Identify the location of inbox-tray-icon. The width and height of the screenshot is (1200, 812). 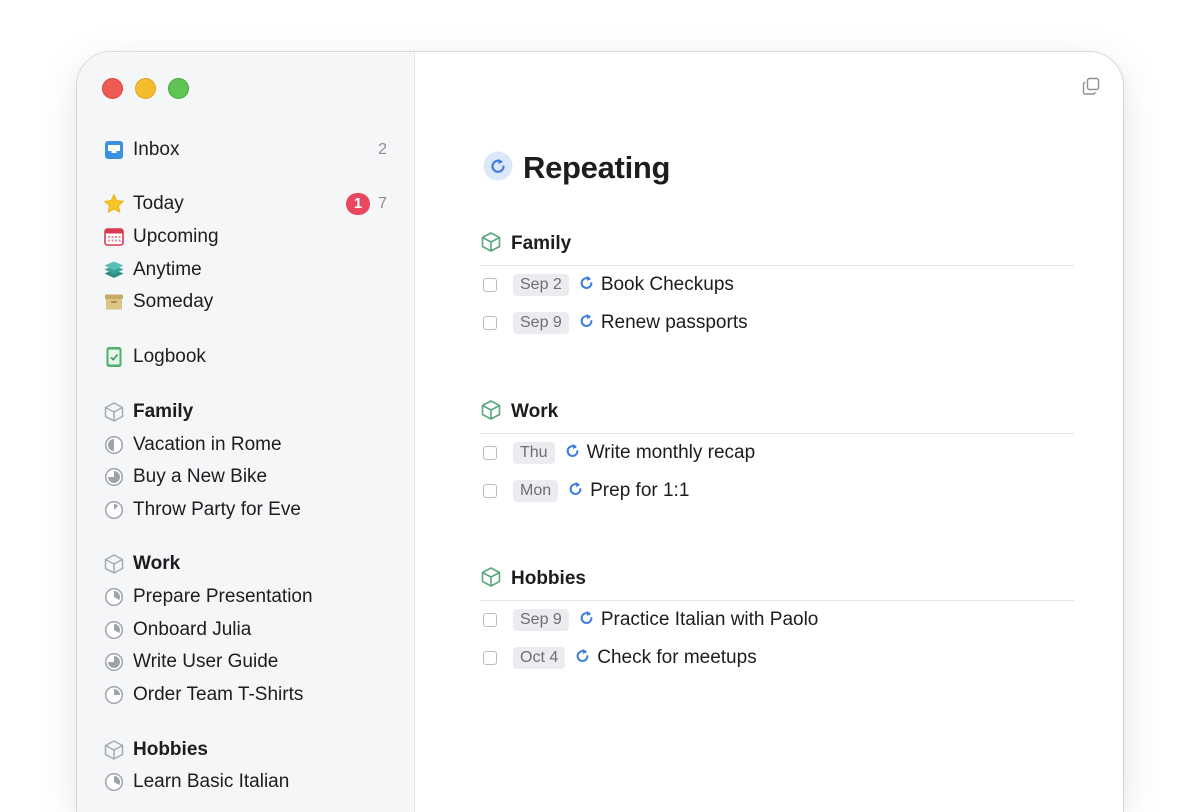
(114, 150).